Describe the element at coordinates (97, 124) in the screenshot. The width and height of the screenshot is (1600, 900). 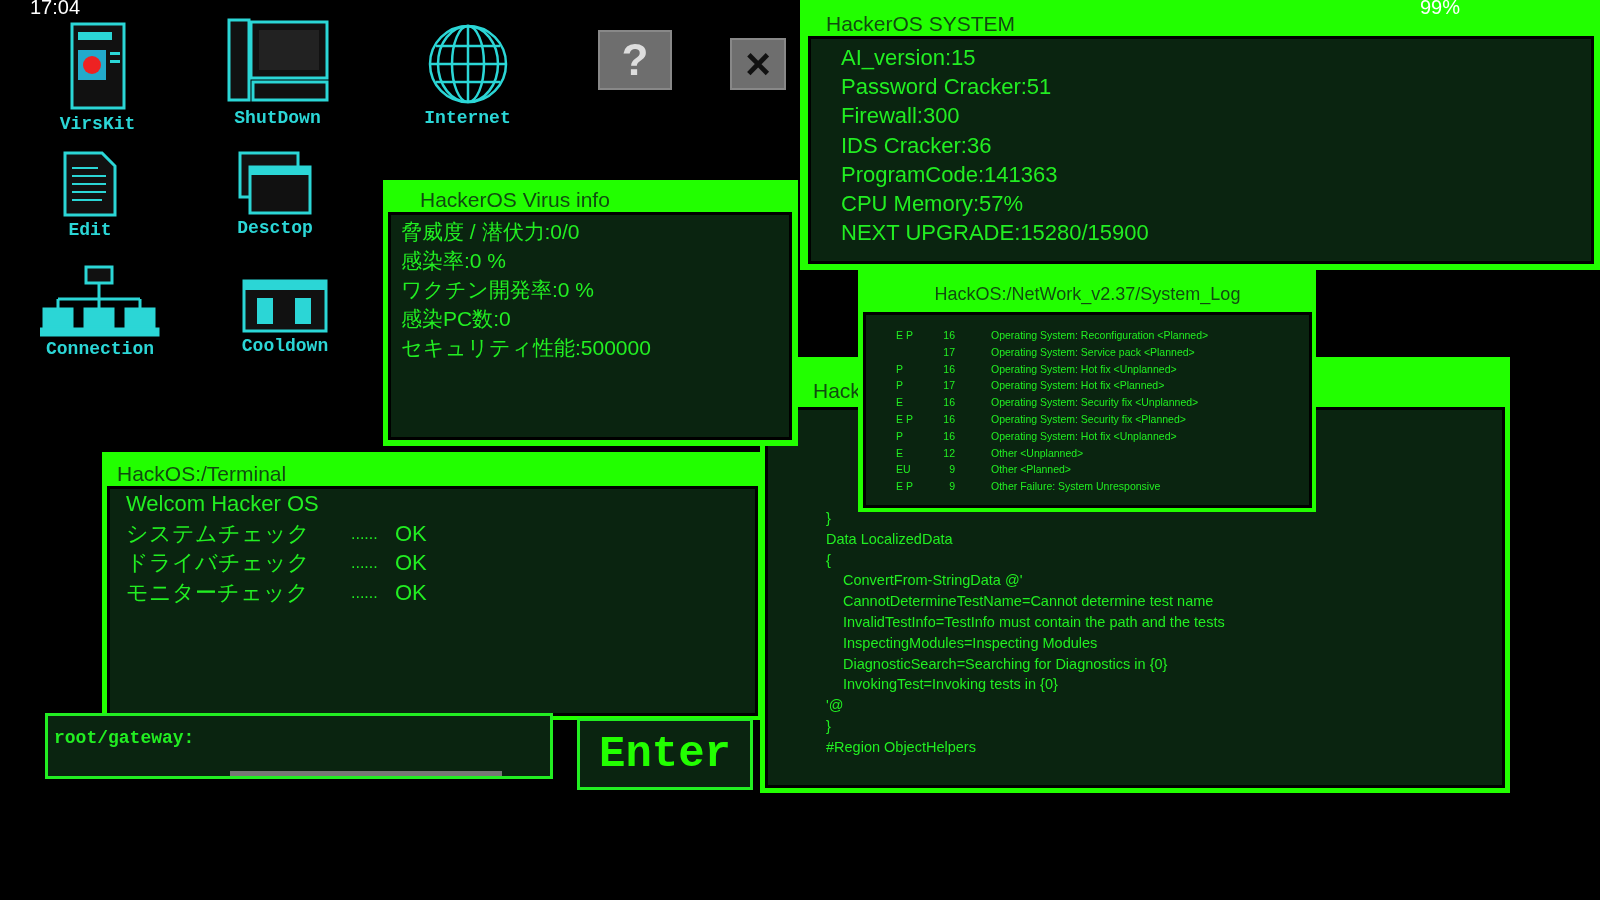
I see `icon-label: VirsKit` at that location.